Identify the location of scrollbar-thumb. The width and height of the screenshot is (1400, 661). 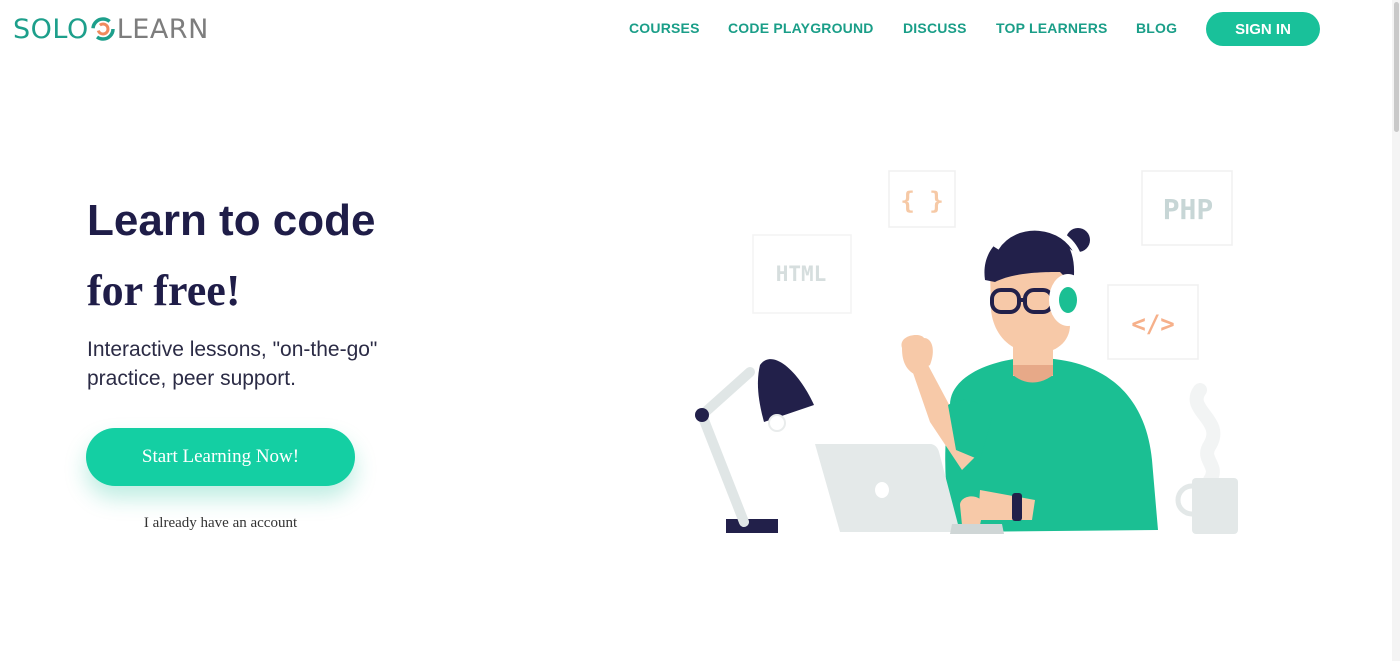
(1396, 67).